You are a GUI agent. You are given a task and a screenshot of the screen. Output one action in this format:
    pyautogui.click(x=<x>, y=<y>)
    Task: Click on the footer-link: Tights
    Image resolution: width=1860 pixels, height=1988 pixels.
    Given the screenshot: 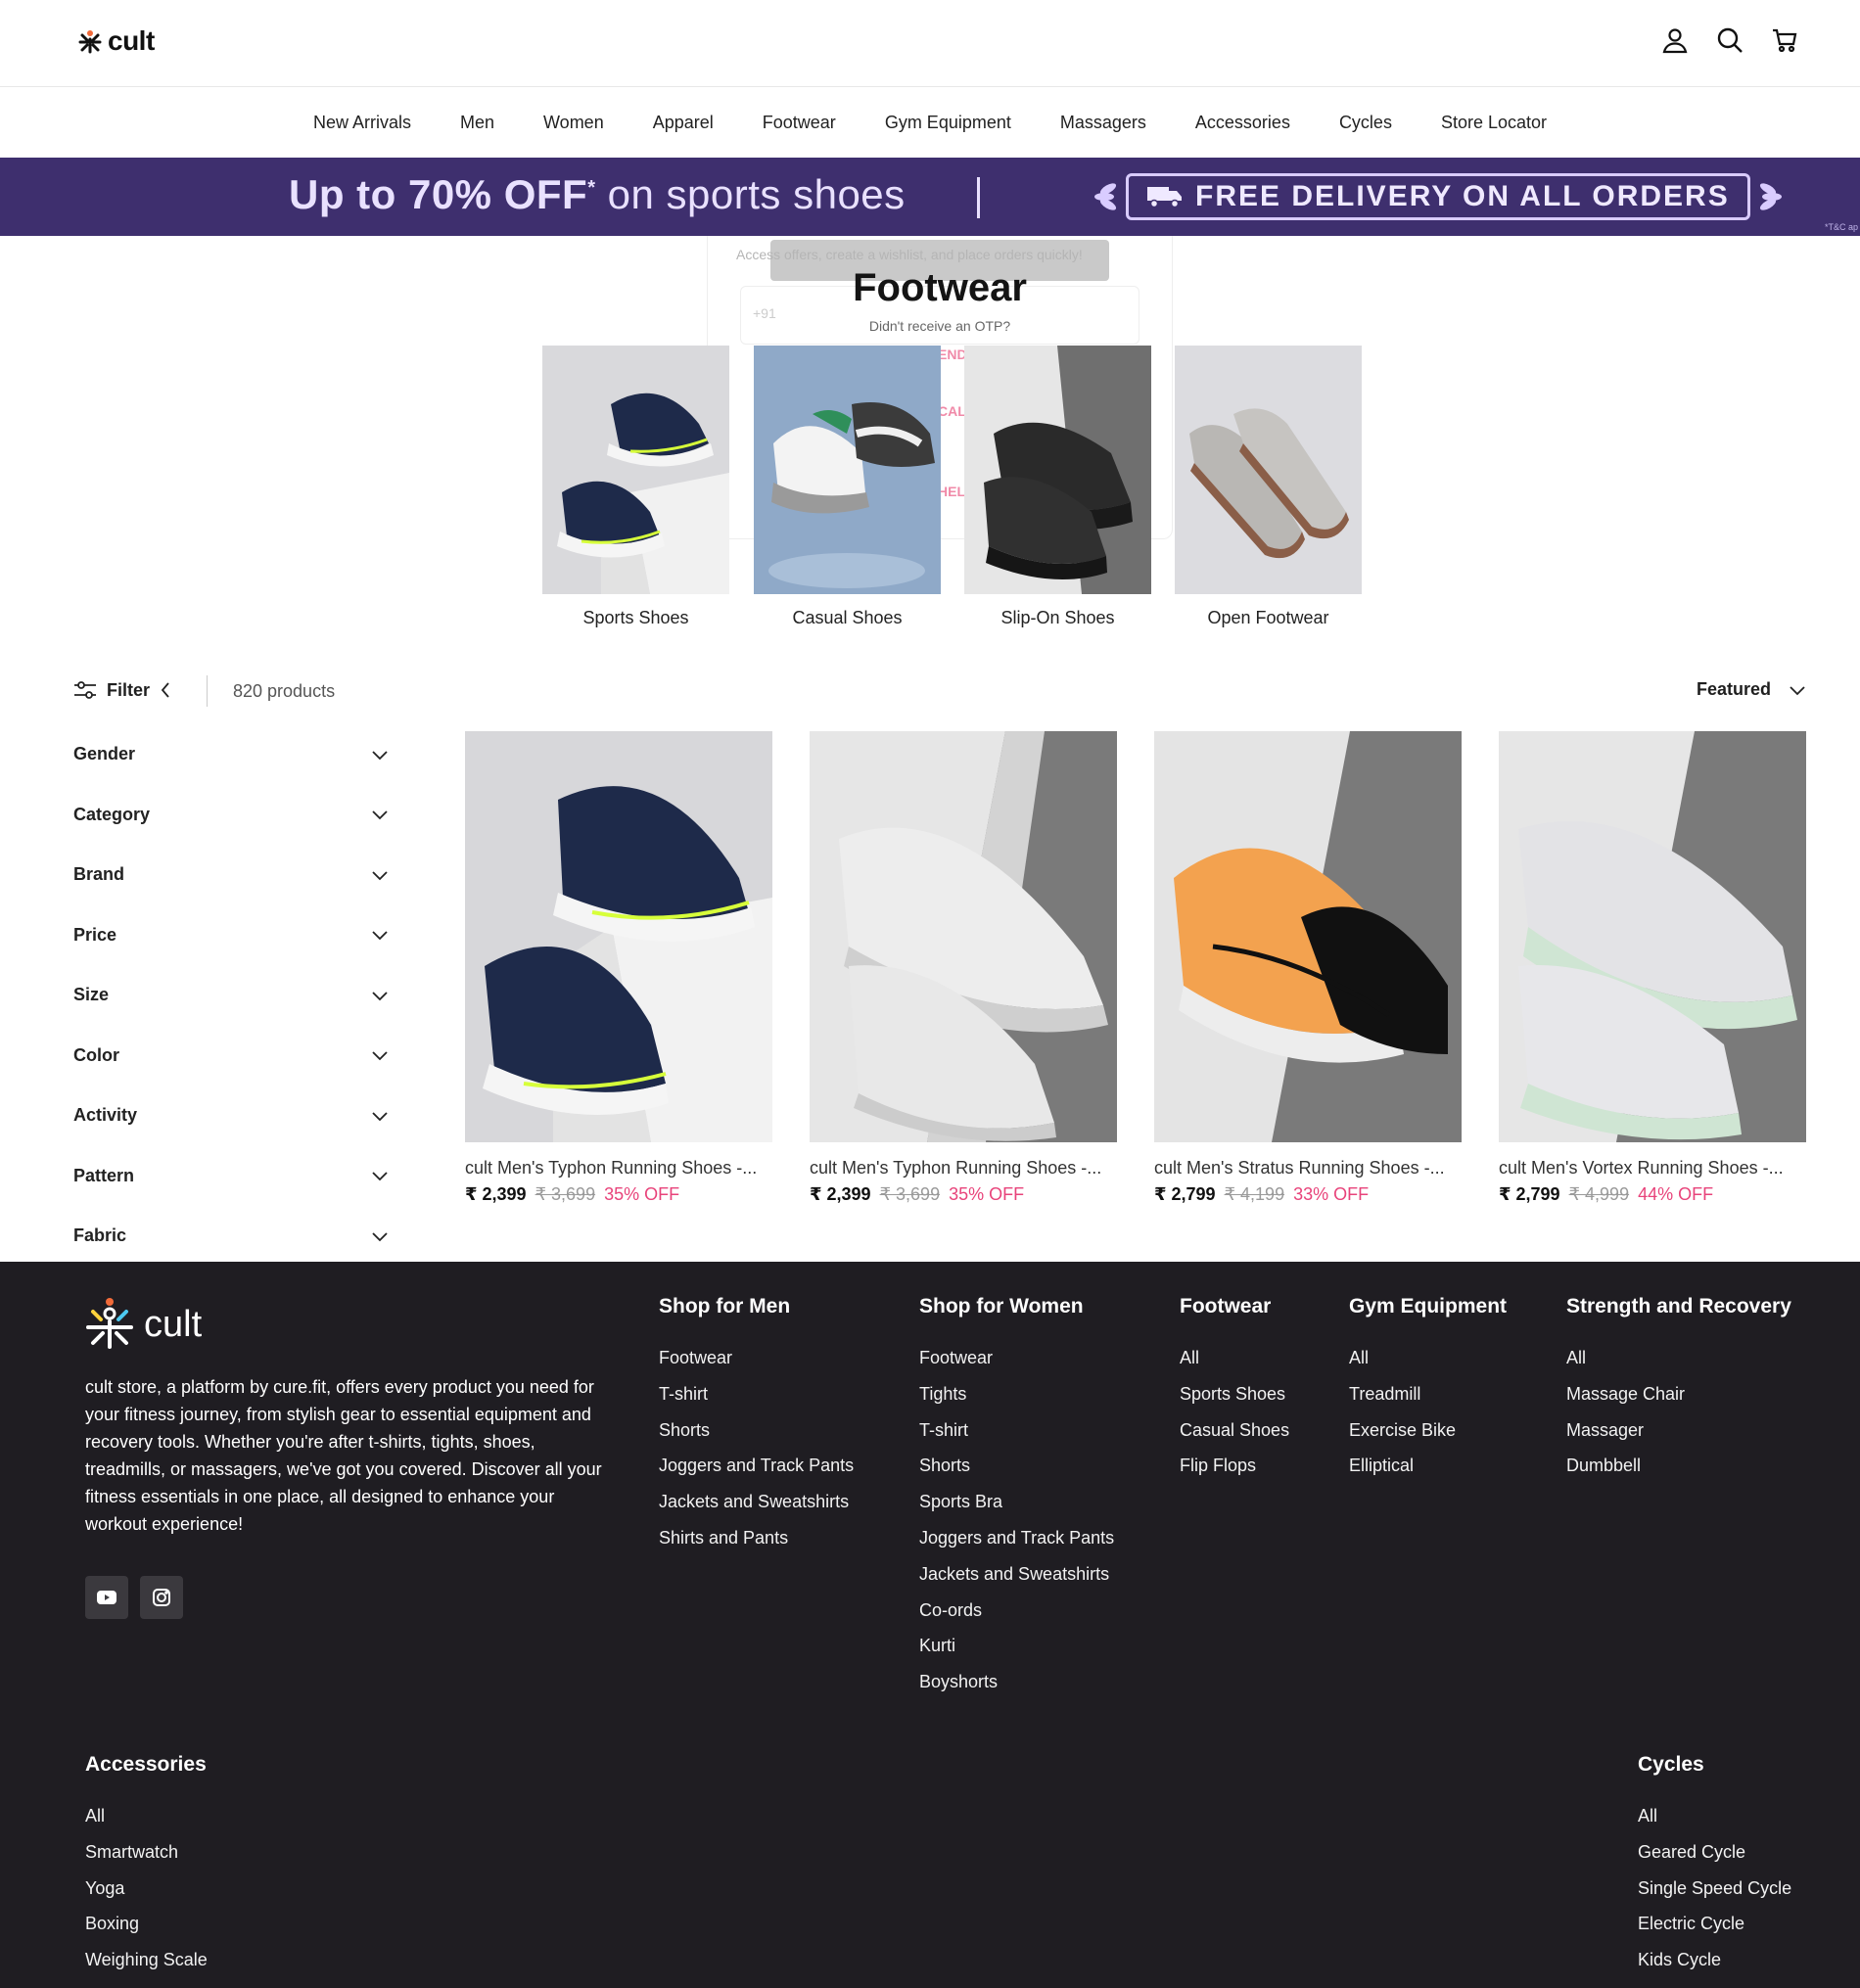 What is the action you would take?
    pyautogui.click(x=1016, y=1394)
    